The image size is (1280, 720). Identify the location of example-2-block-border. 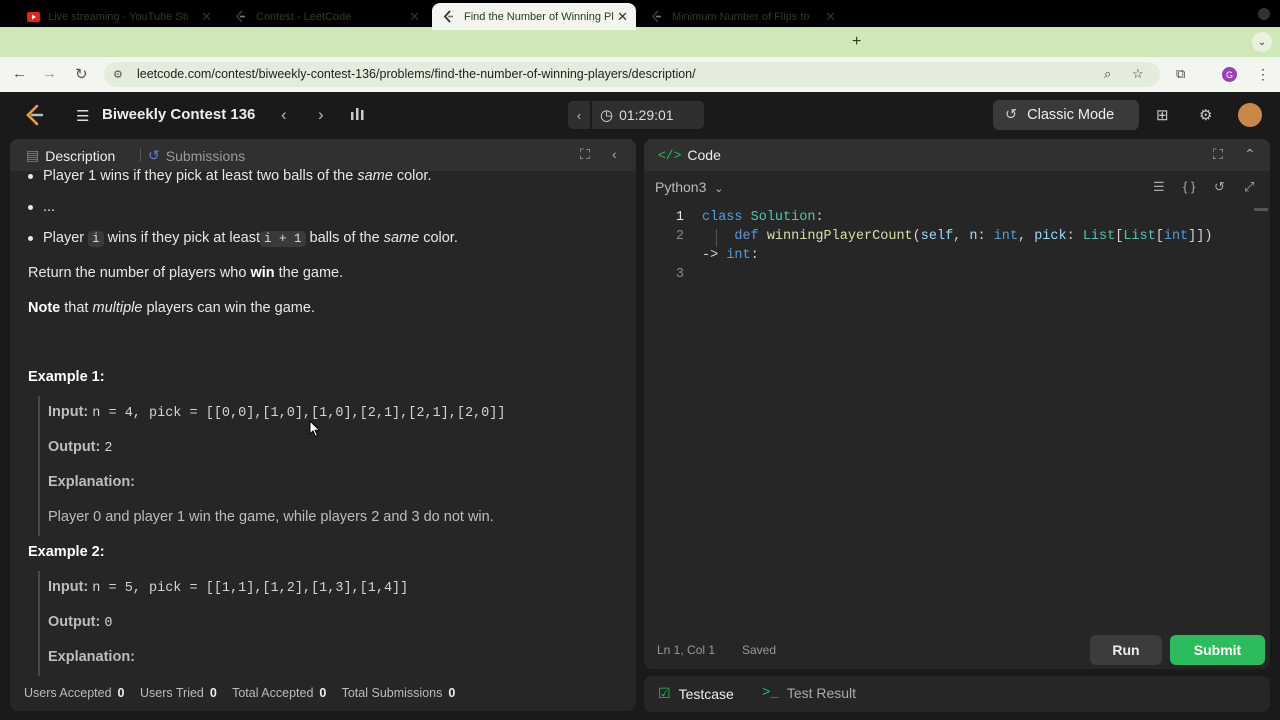
(39, 623).